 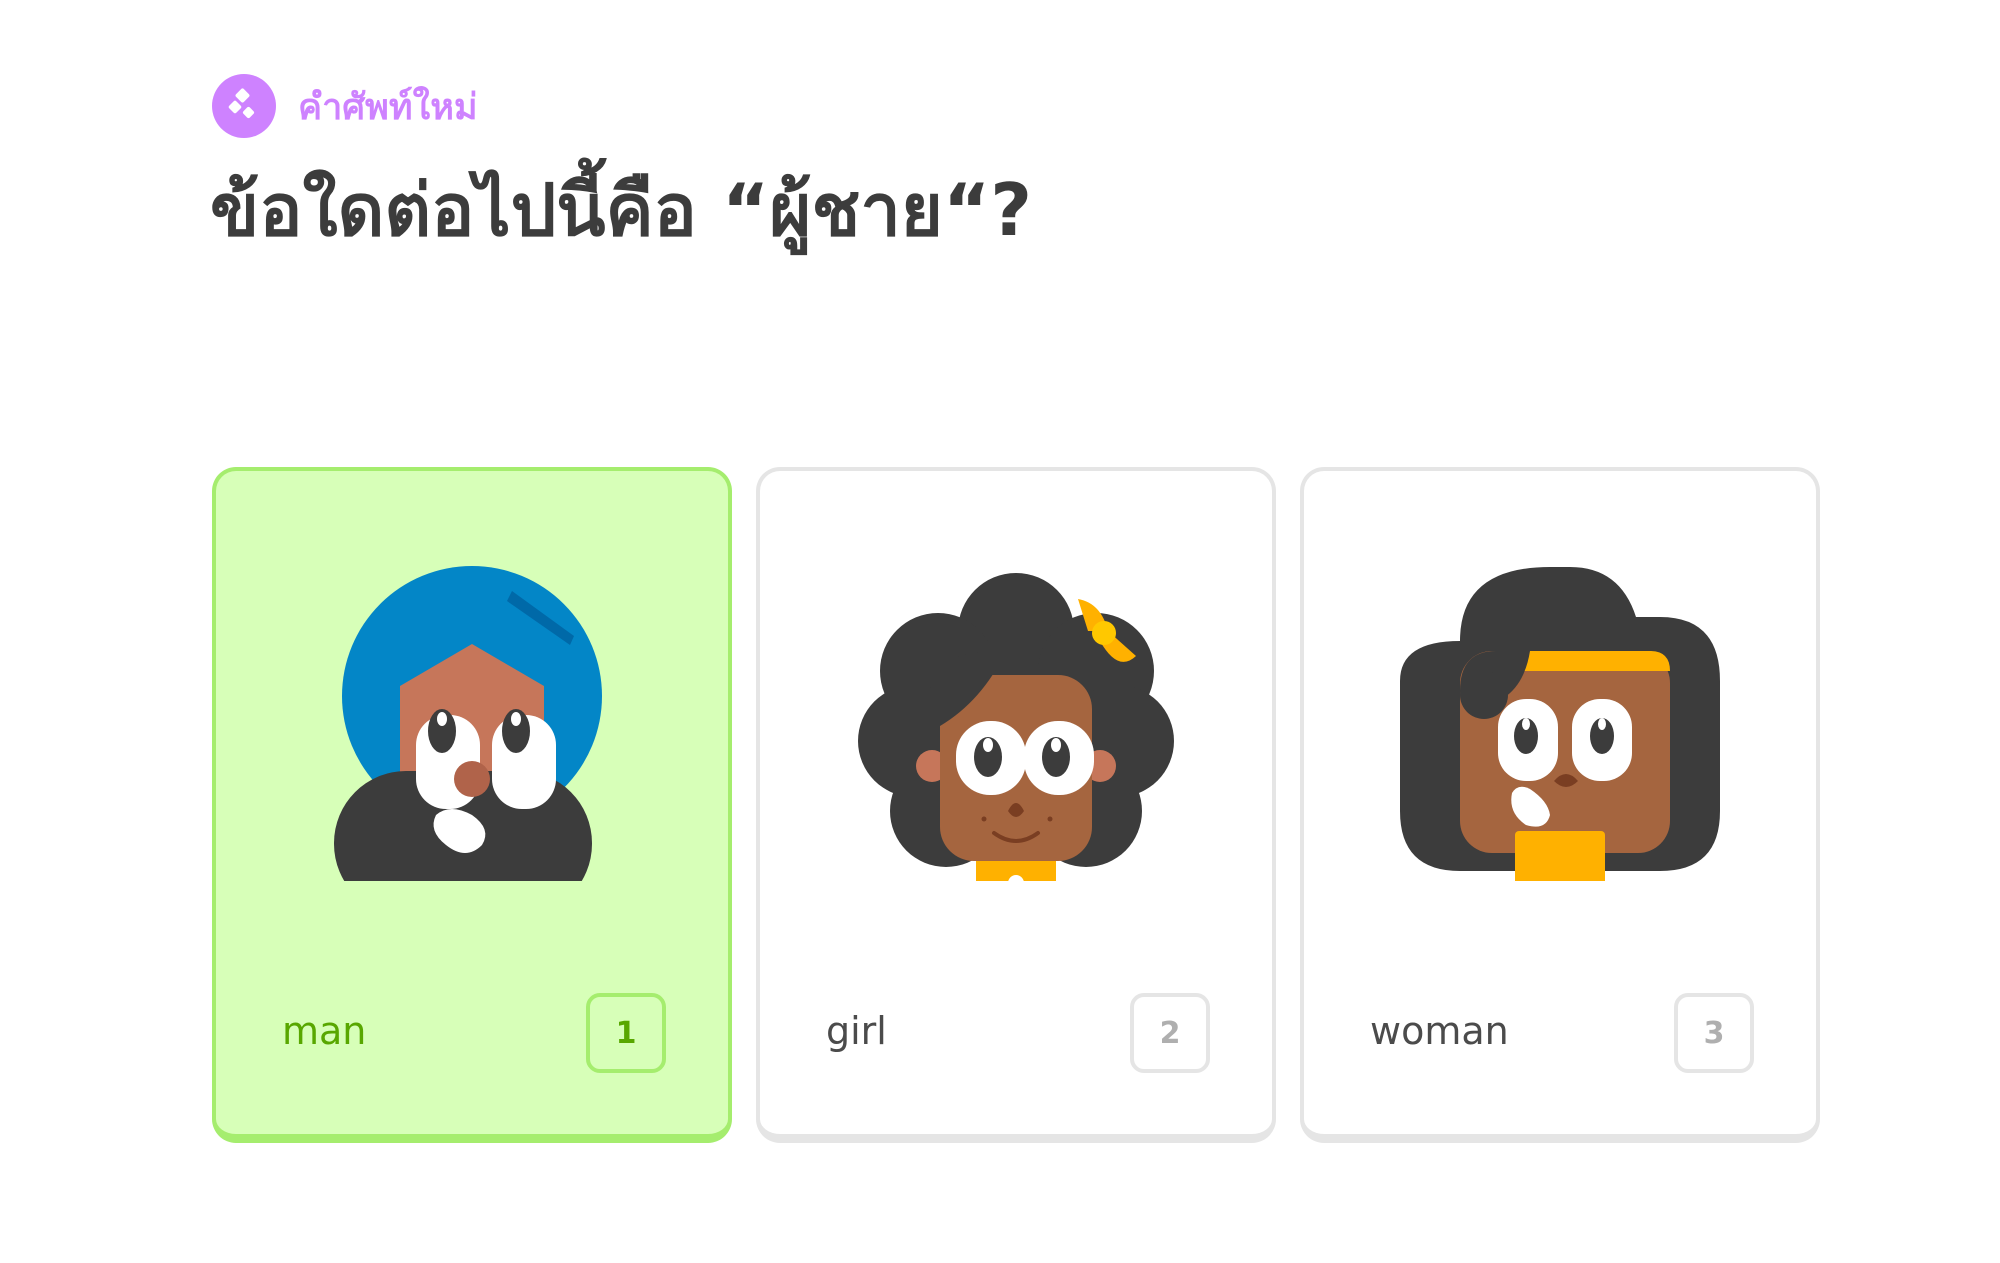 I want to click on girl-curly-hair-illustration, so click(x=1016, y=727).